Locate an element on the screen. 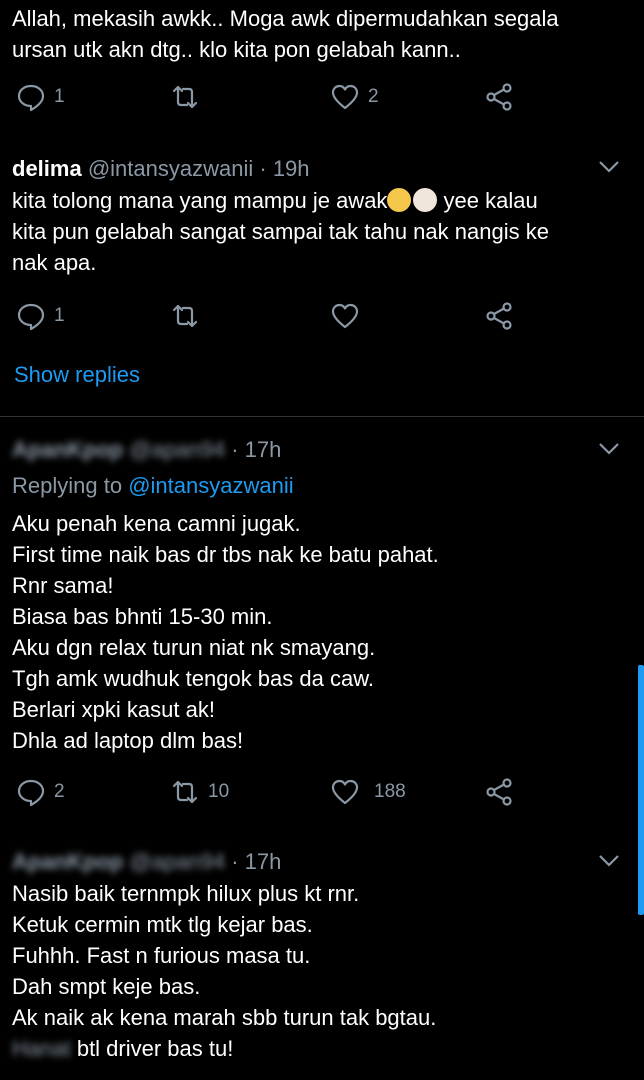  tweet-text-segment: yee kalau is located at coordinates (487, 200).